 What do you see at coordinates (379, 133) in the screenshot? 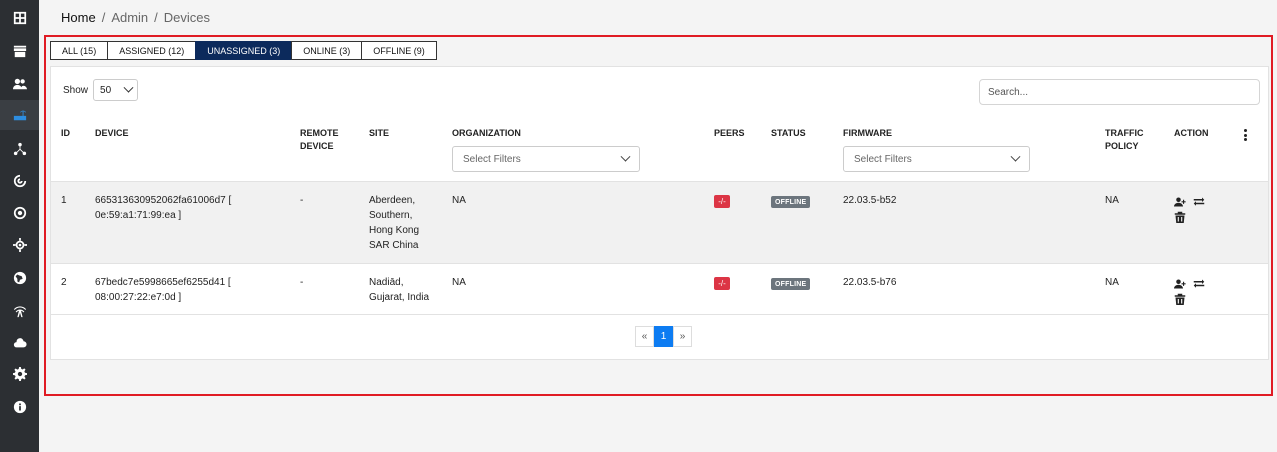
I see `column-header-site: SITE` at bounding box center [379, 133].